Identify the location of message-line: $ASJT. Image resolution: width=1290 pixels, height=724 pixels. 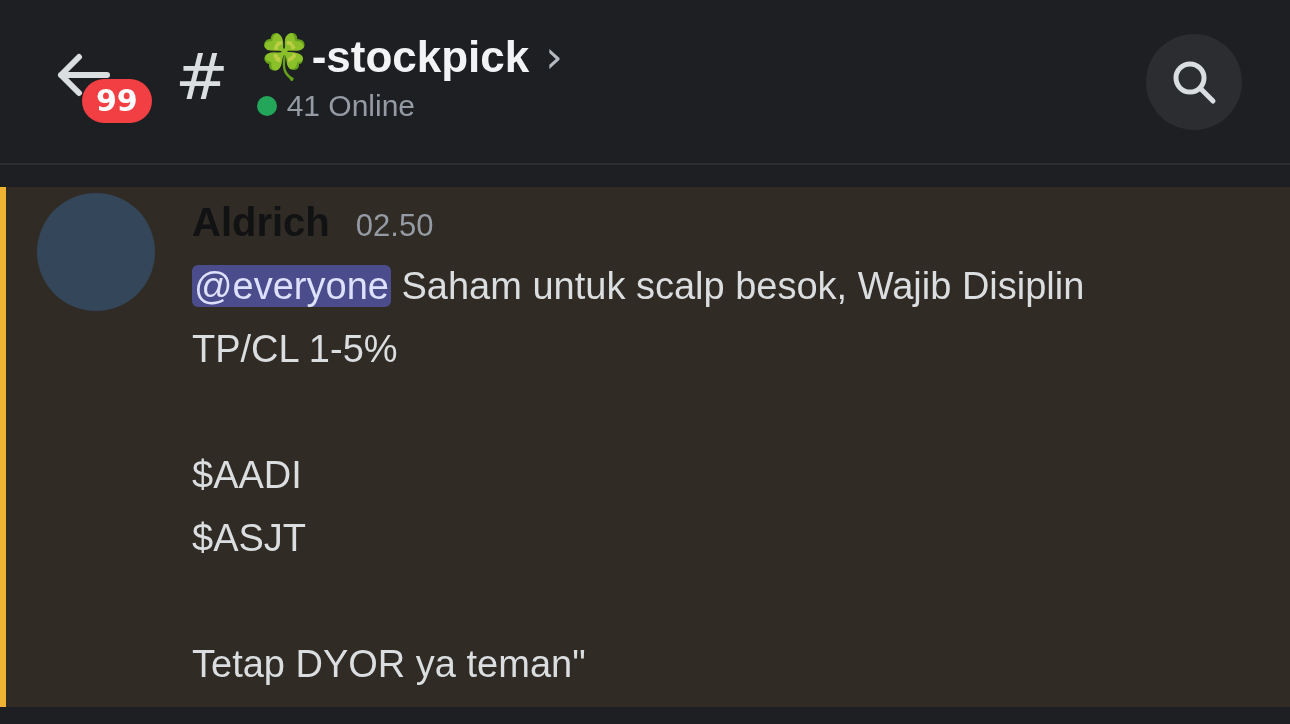
(250, 538).